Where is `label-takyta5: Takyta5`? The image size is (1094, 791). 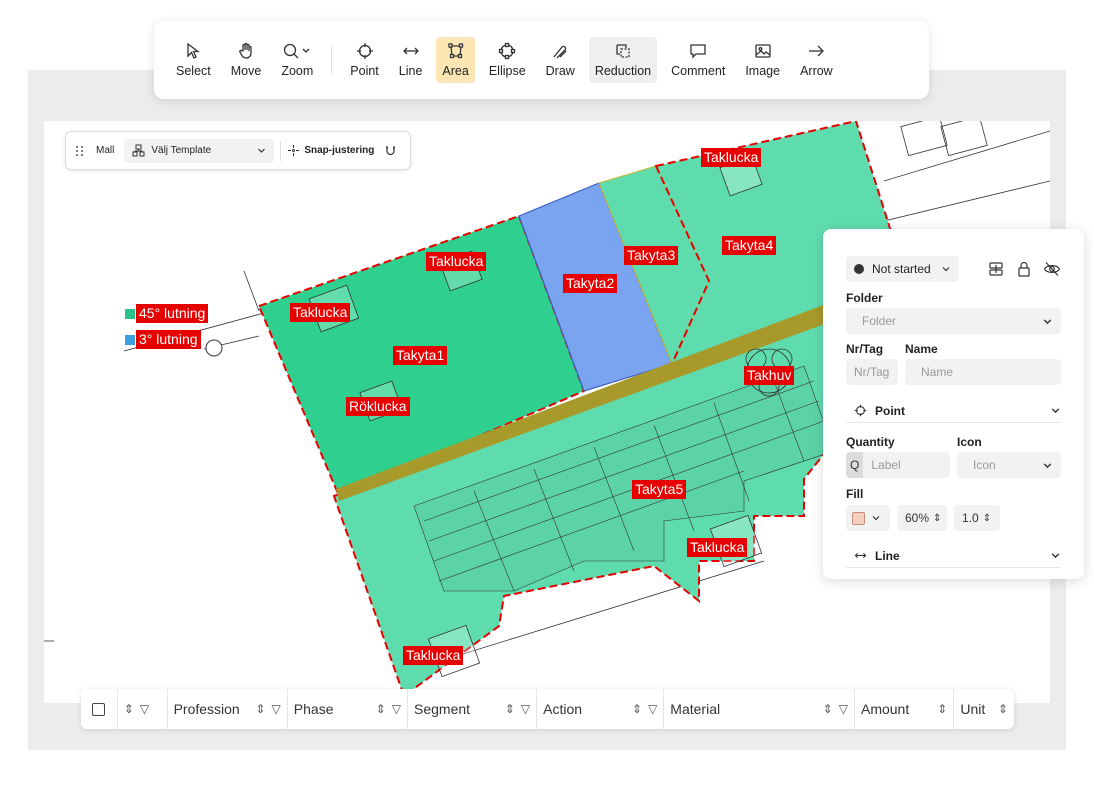 label-takyta5: Takyta5 is located at coordinates (659, 489).